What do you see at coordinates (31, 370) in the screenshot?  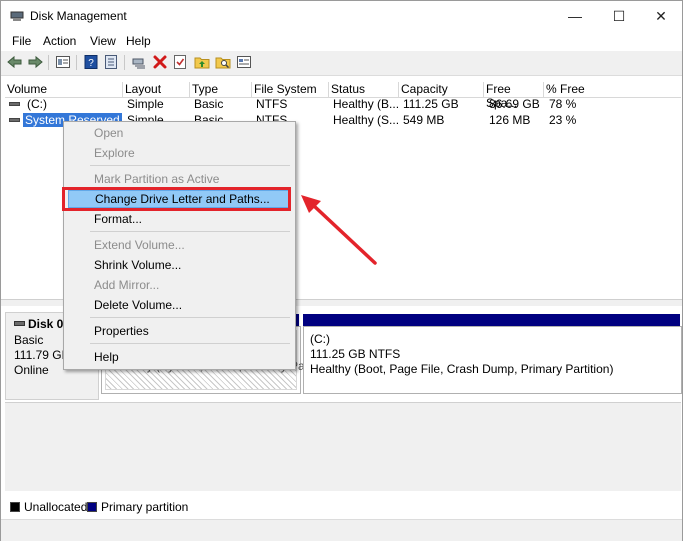 I see `disk-state: Online` at bounding box center [31, 370].